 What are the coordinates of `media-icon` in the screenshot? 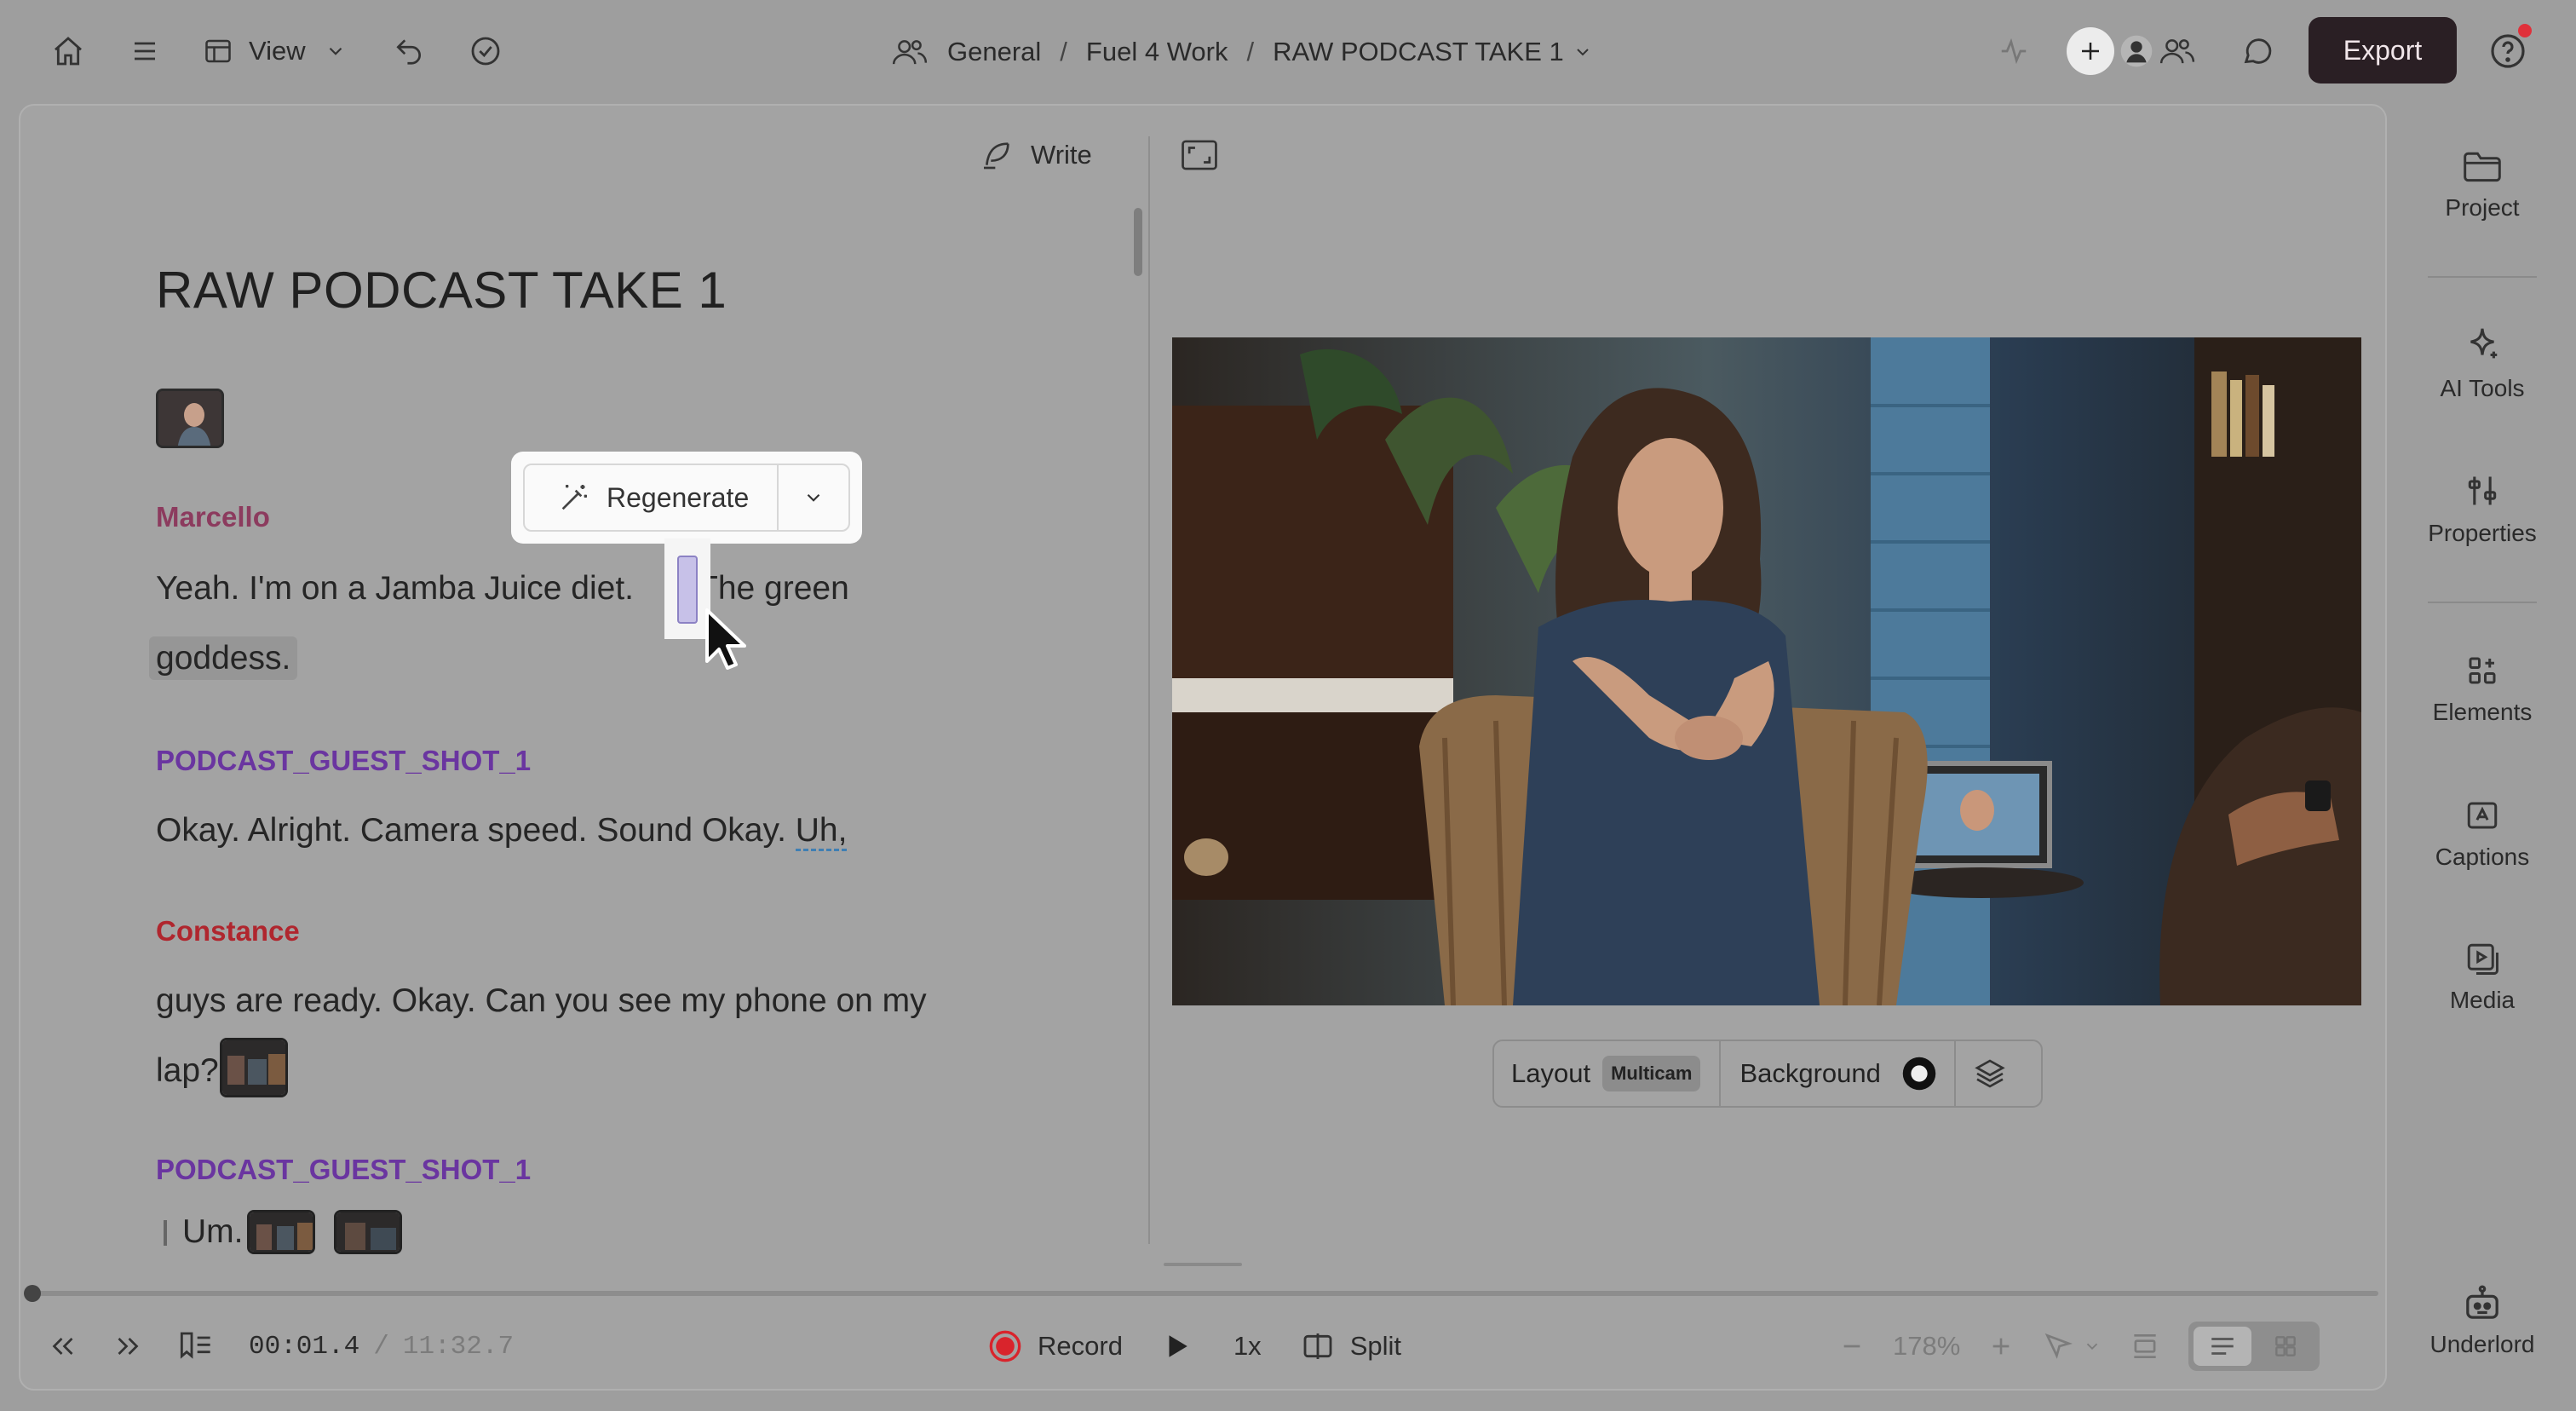 It's located at (2483, 959).